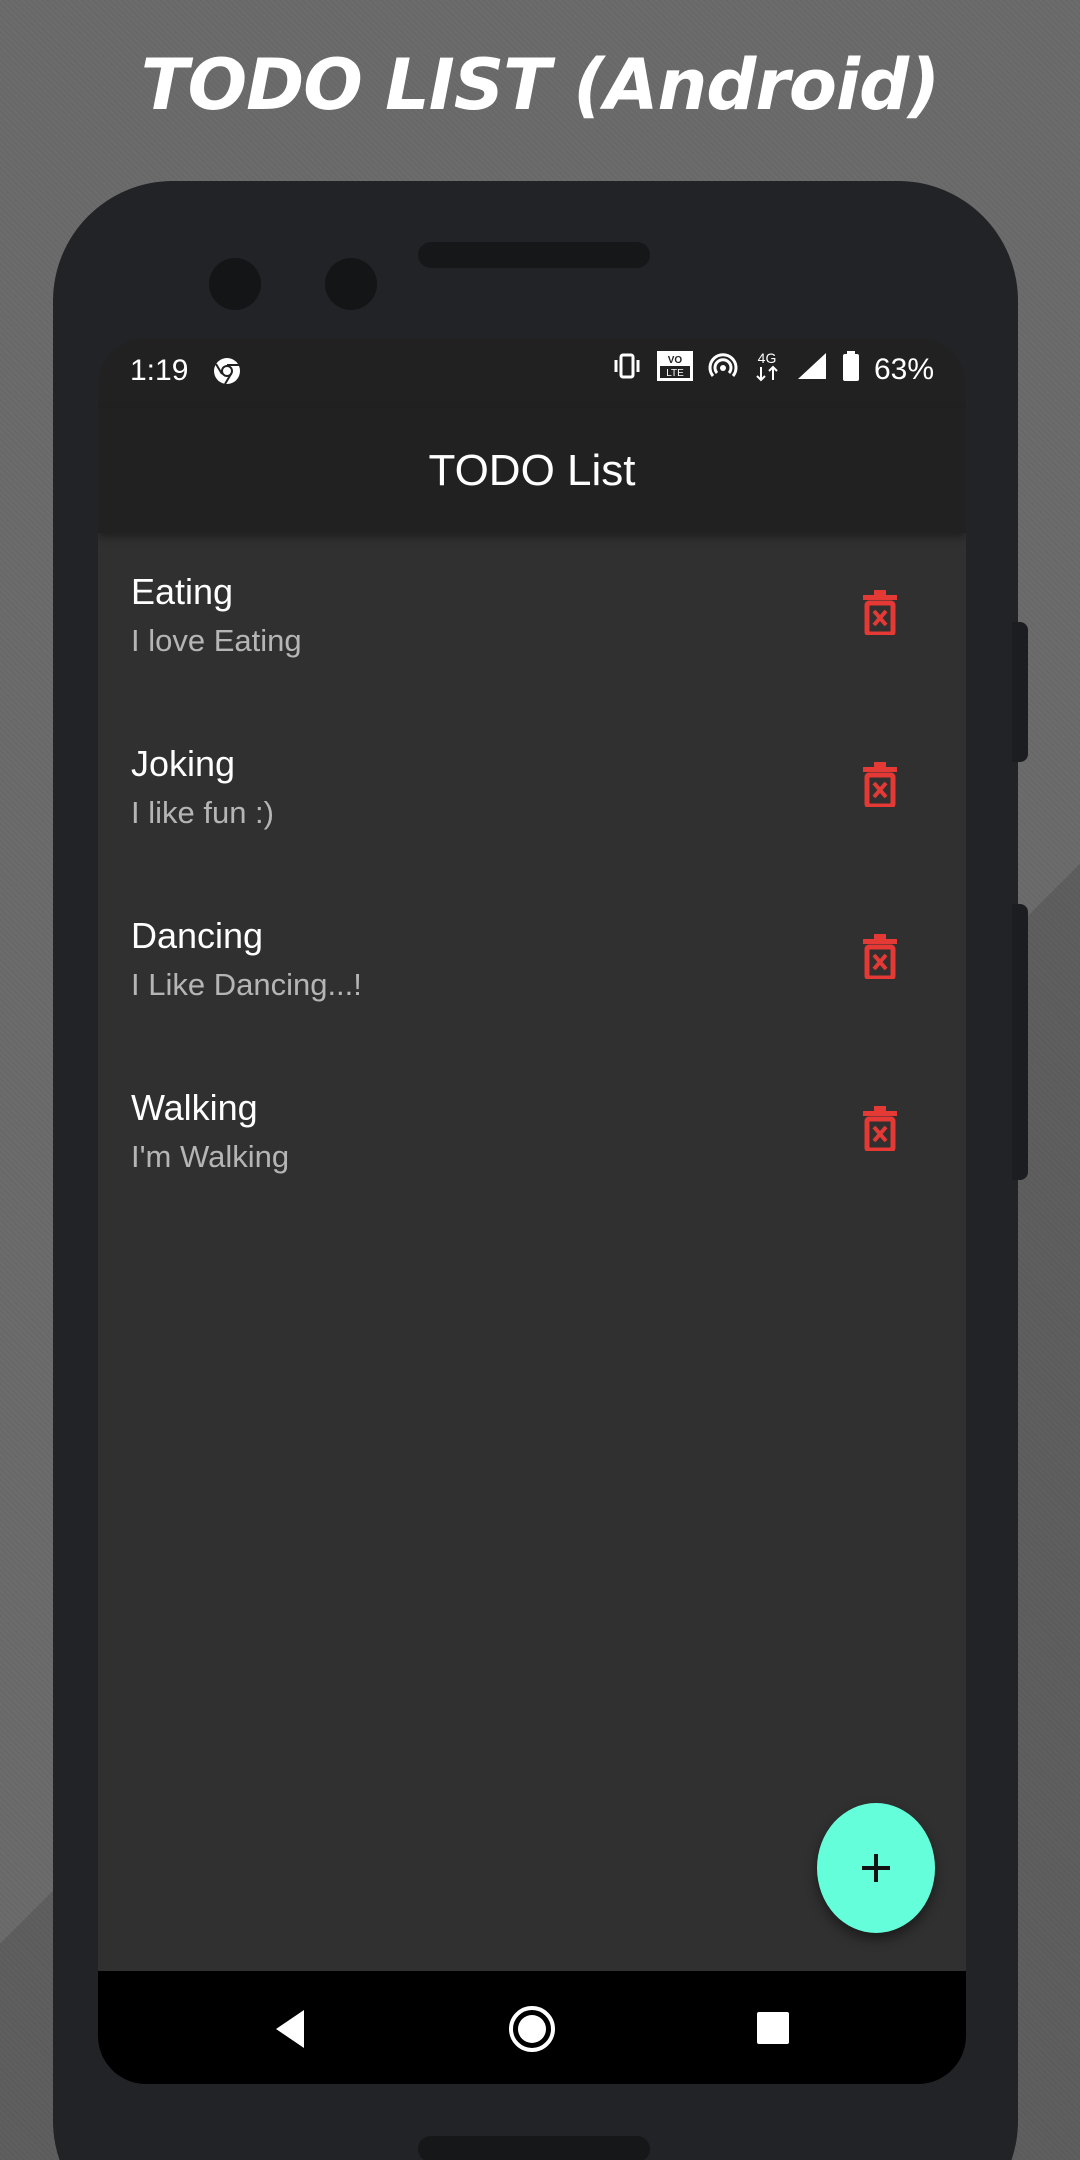 This screenshot has height=2160, width=1080. What do you see at coordinates (246, 984) in the screenshot?
I see `todo-description: I Like Dancing...!` at bounding box center [246, 984].